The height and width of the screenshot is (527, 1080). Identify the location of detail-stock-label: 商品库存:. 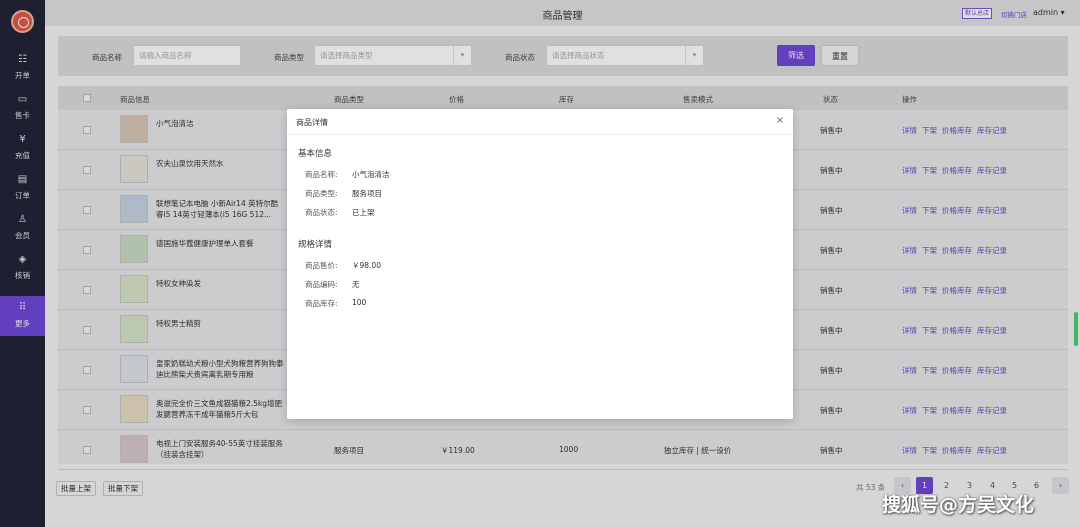
(321, 303).